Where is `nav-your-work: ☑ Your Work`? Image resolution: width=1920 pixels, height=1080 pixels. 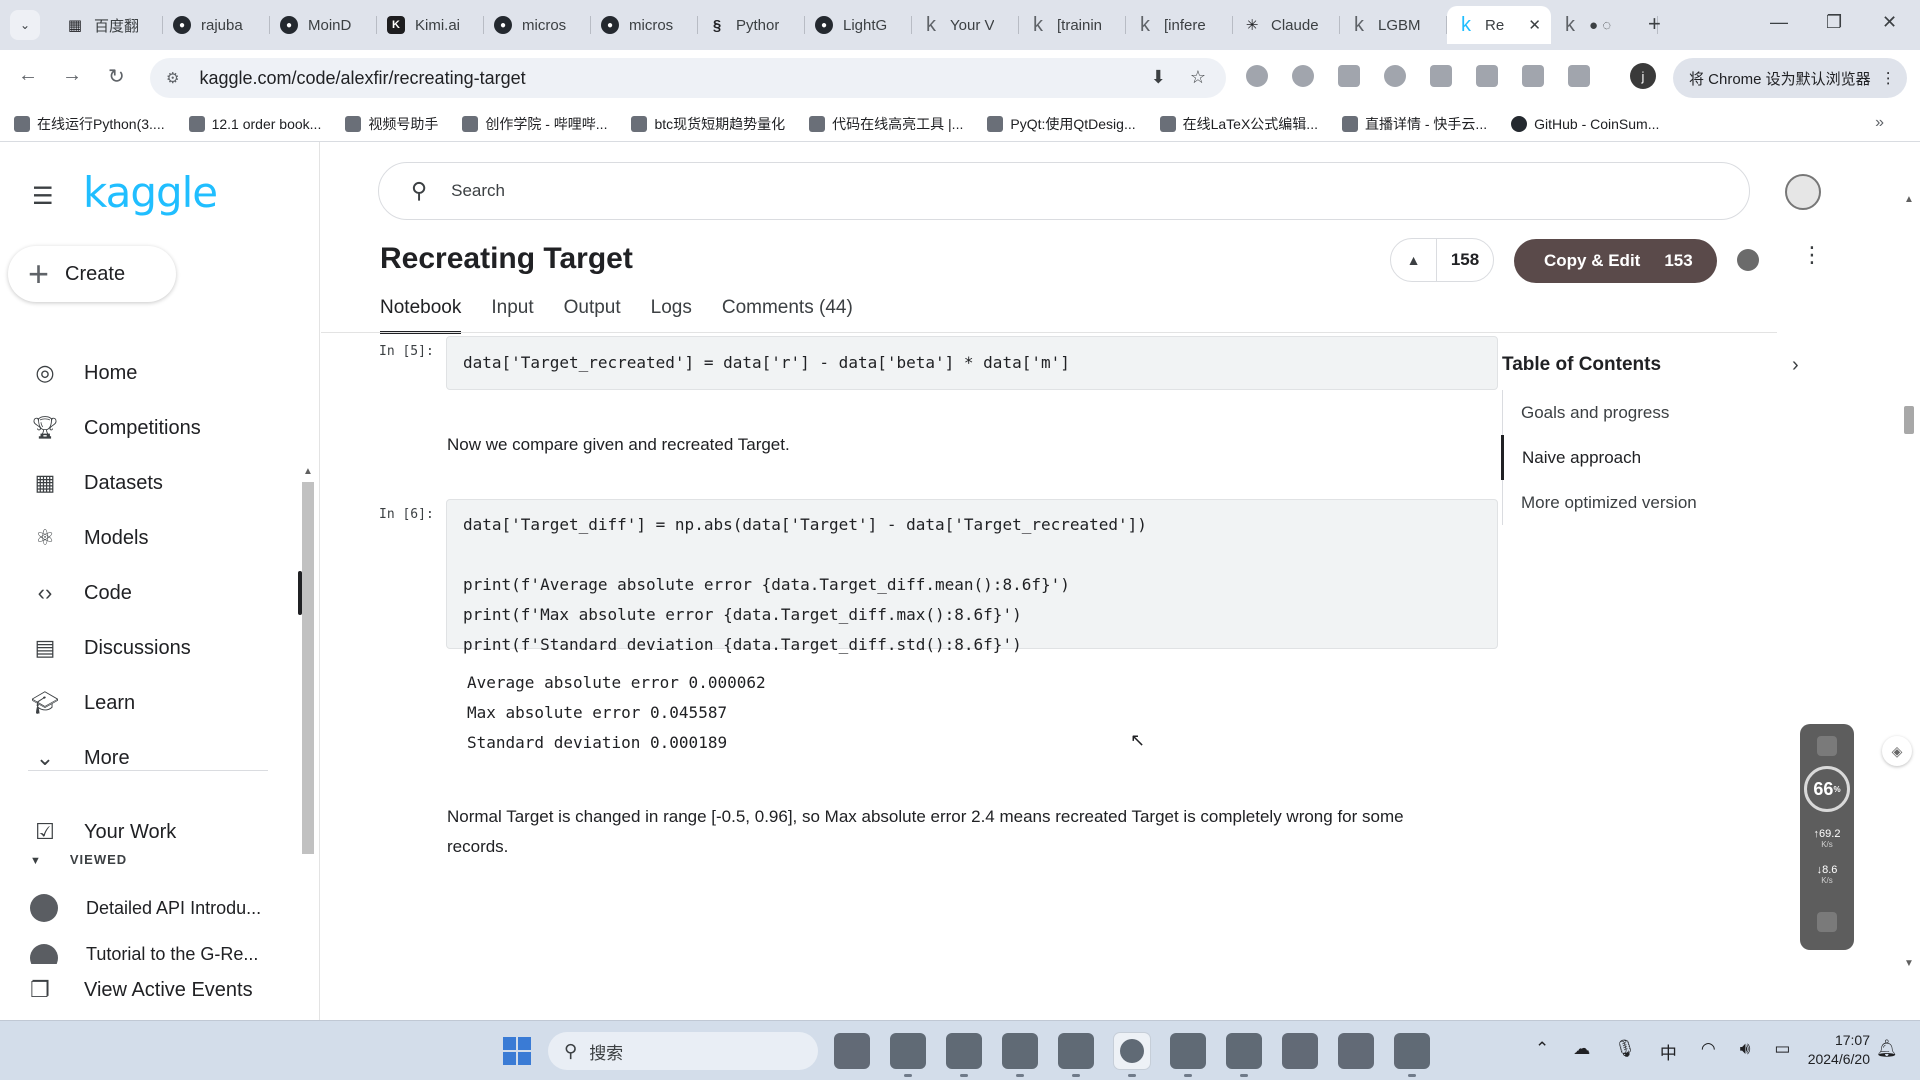
nav-your-work: ☑ Your Work is located at coordinates (150, 832).